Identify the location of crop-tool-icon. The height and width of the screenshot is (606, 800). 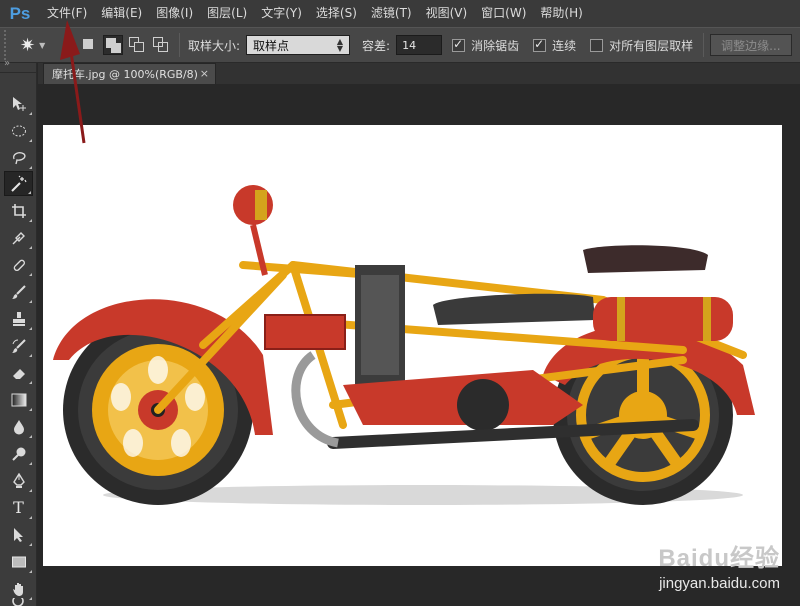
(18, 210).